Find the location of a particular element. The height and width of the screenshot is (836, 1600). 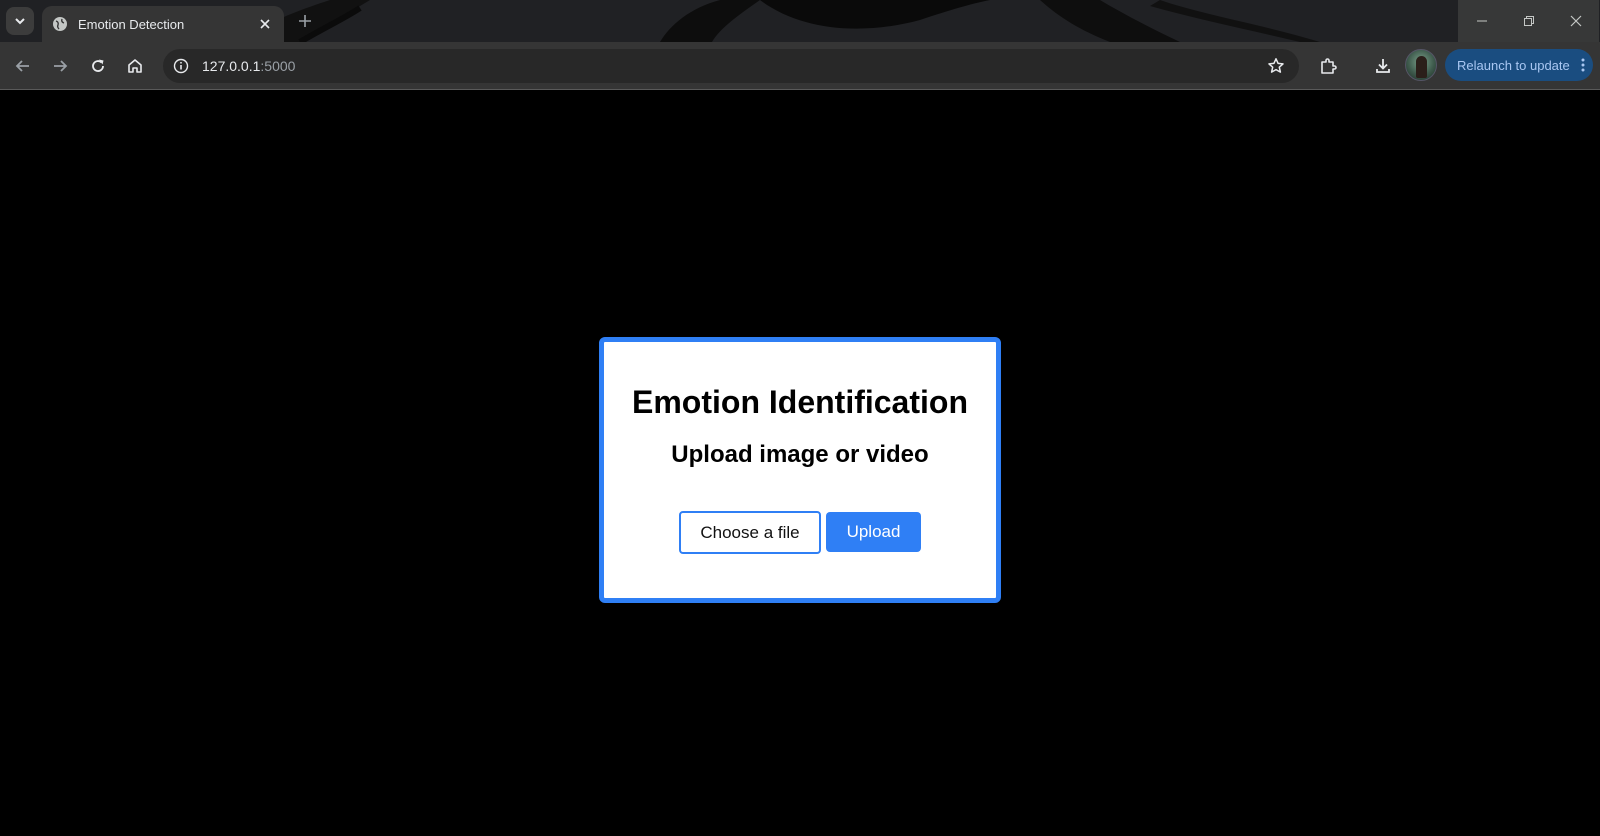

restore-icon is located at coordinates (1528, 21).